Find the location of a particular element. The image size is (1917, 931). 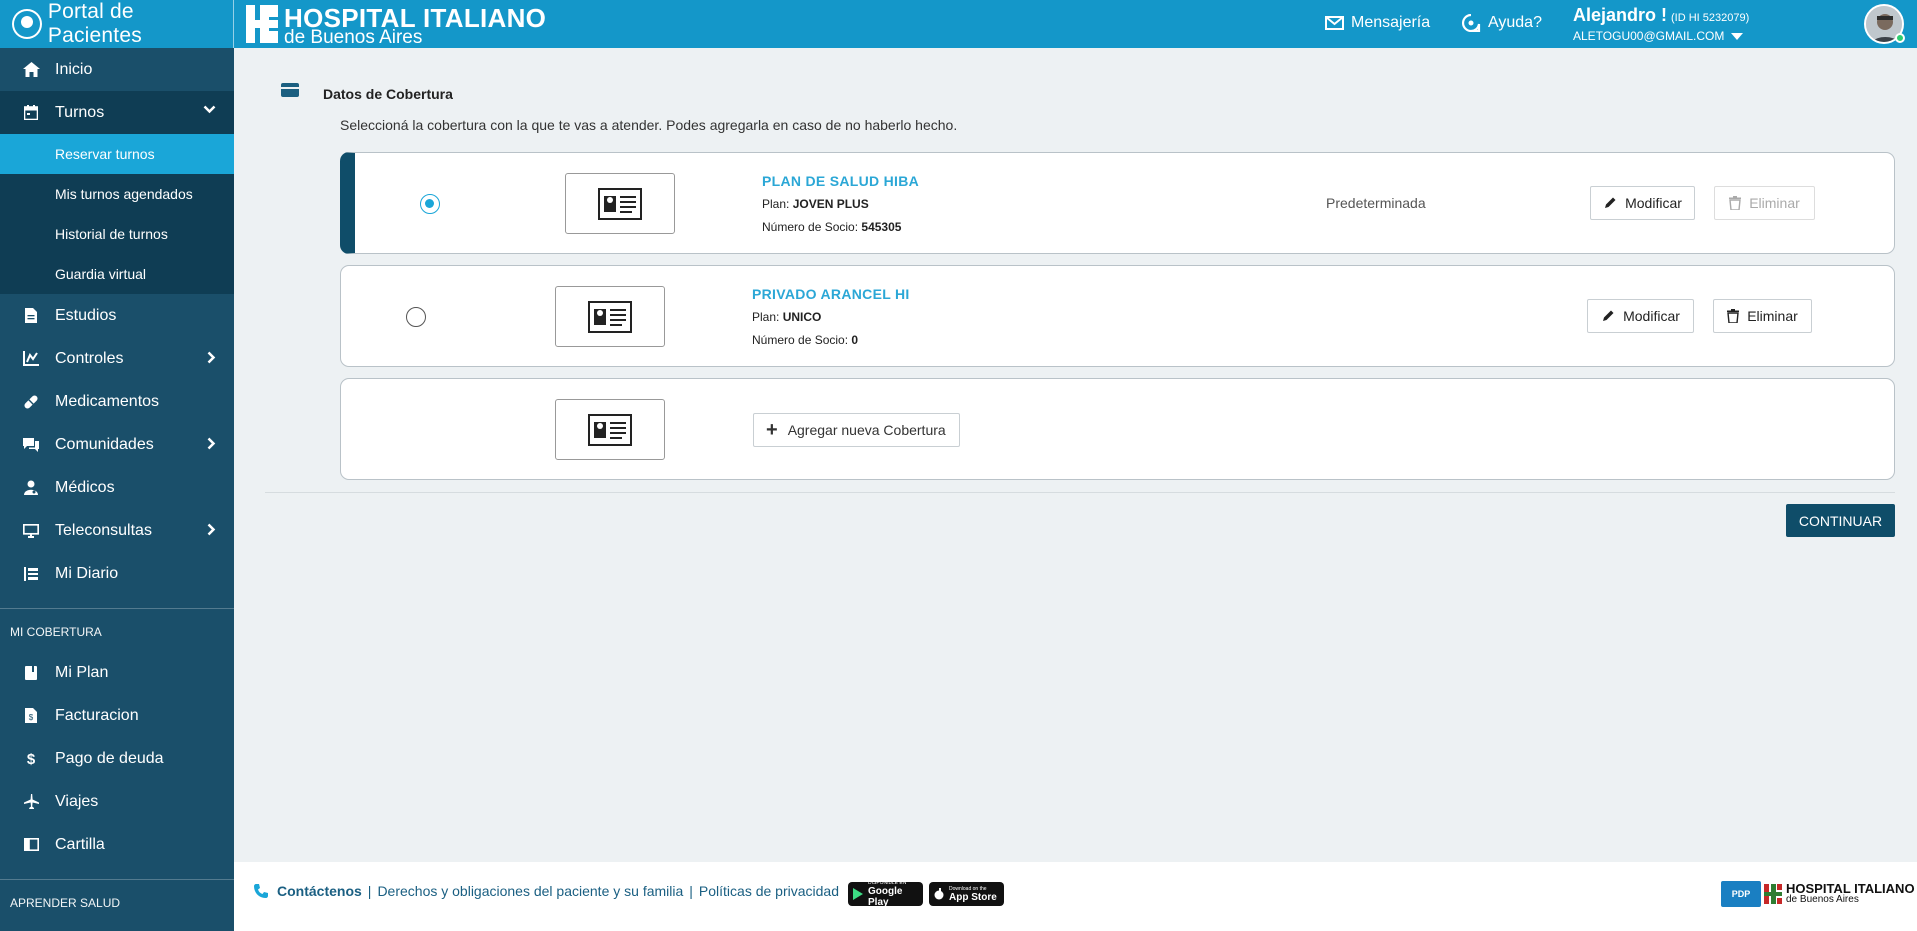

footer-hospital-logo: HOSPITAL ITALIANO de Buenos Aires is located at coordinates (1839, 893).